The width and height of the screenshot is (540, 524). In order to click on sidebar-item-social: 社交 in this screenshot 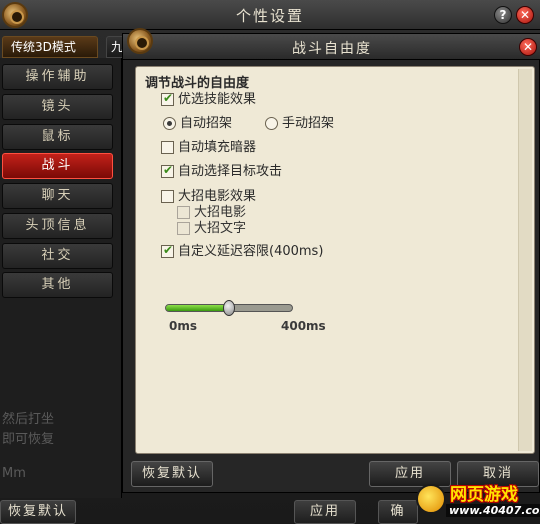, I will do `click(57, 256)`.